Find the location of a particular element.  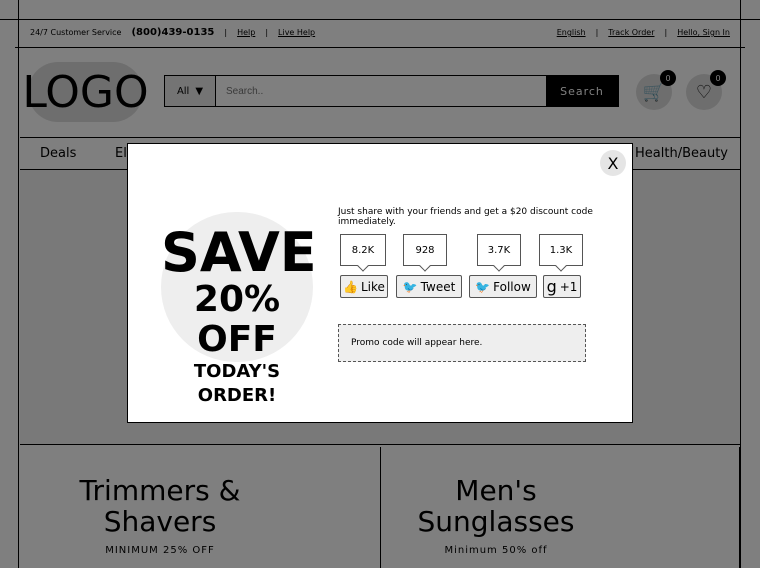

tweet-button: 🐦 Tweet is located at coordinates (429, 286).